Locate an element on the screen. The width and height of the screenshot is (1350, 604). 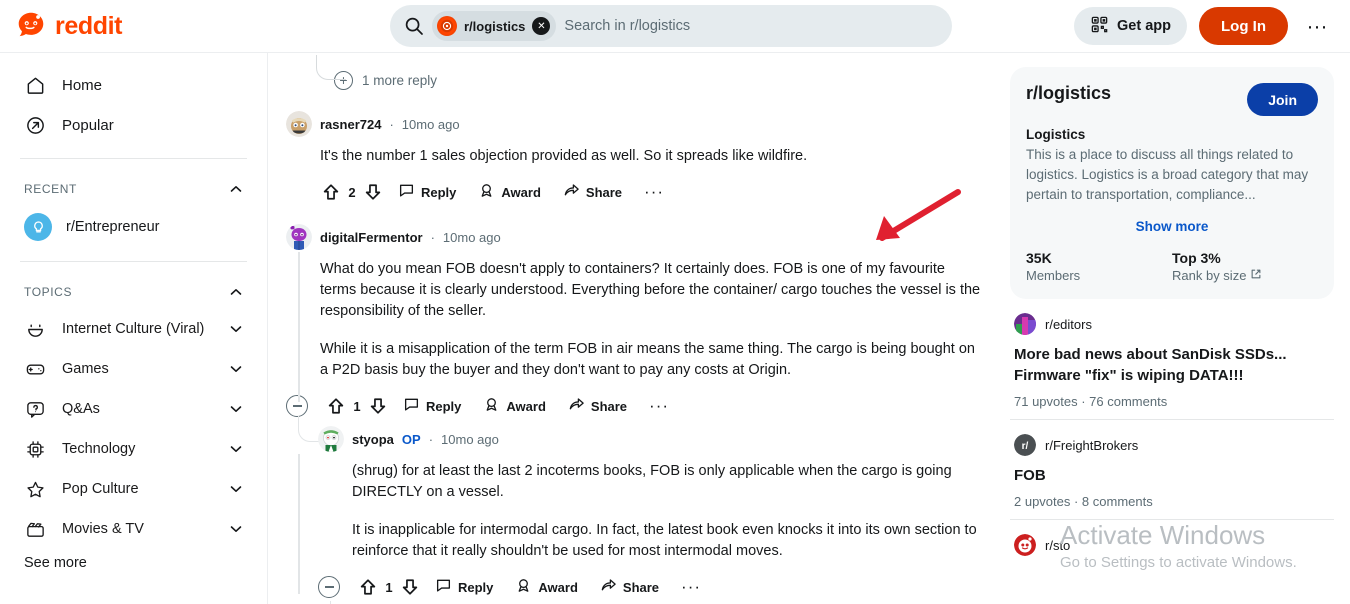
members-stat: 35K Members is located at coordinates (1099, 266).